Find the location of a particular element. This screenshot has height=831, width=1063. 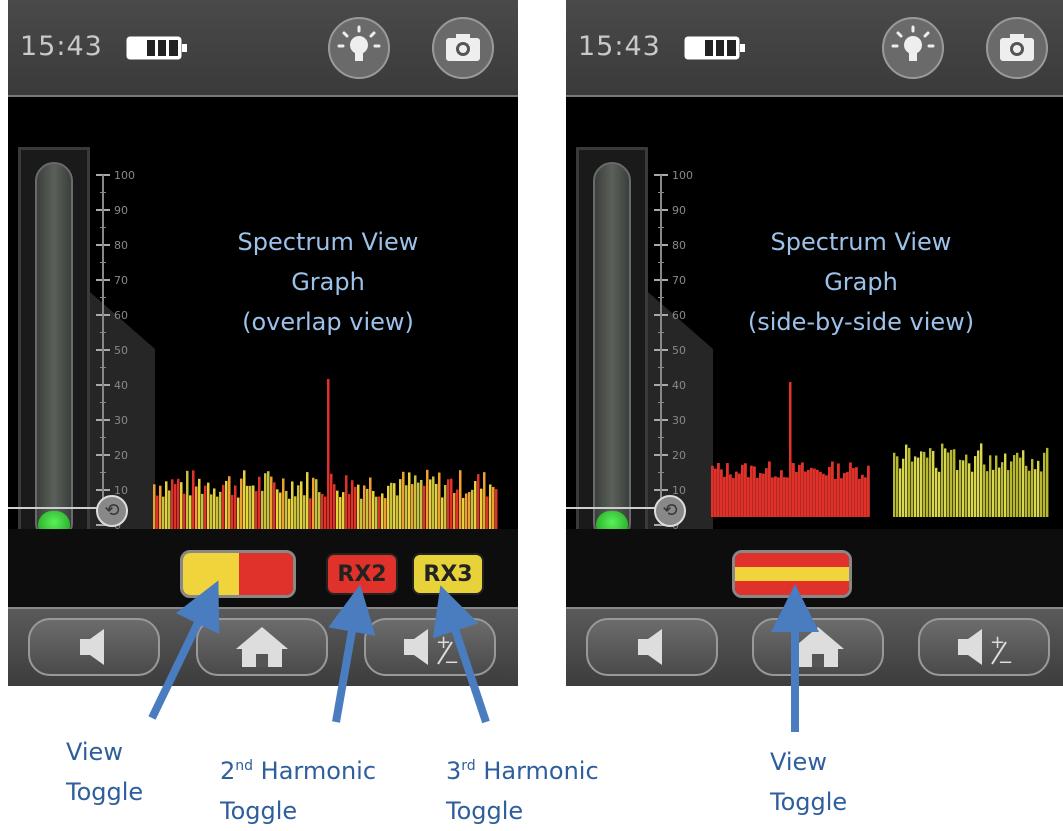

arrow-third-harmonic is located at coordinates (461, 654).